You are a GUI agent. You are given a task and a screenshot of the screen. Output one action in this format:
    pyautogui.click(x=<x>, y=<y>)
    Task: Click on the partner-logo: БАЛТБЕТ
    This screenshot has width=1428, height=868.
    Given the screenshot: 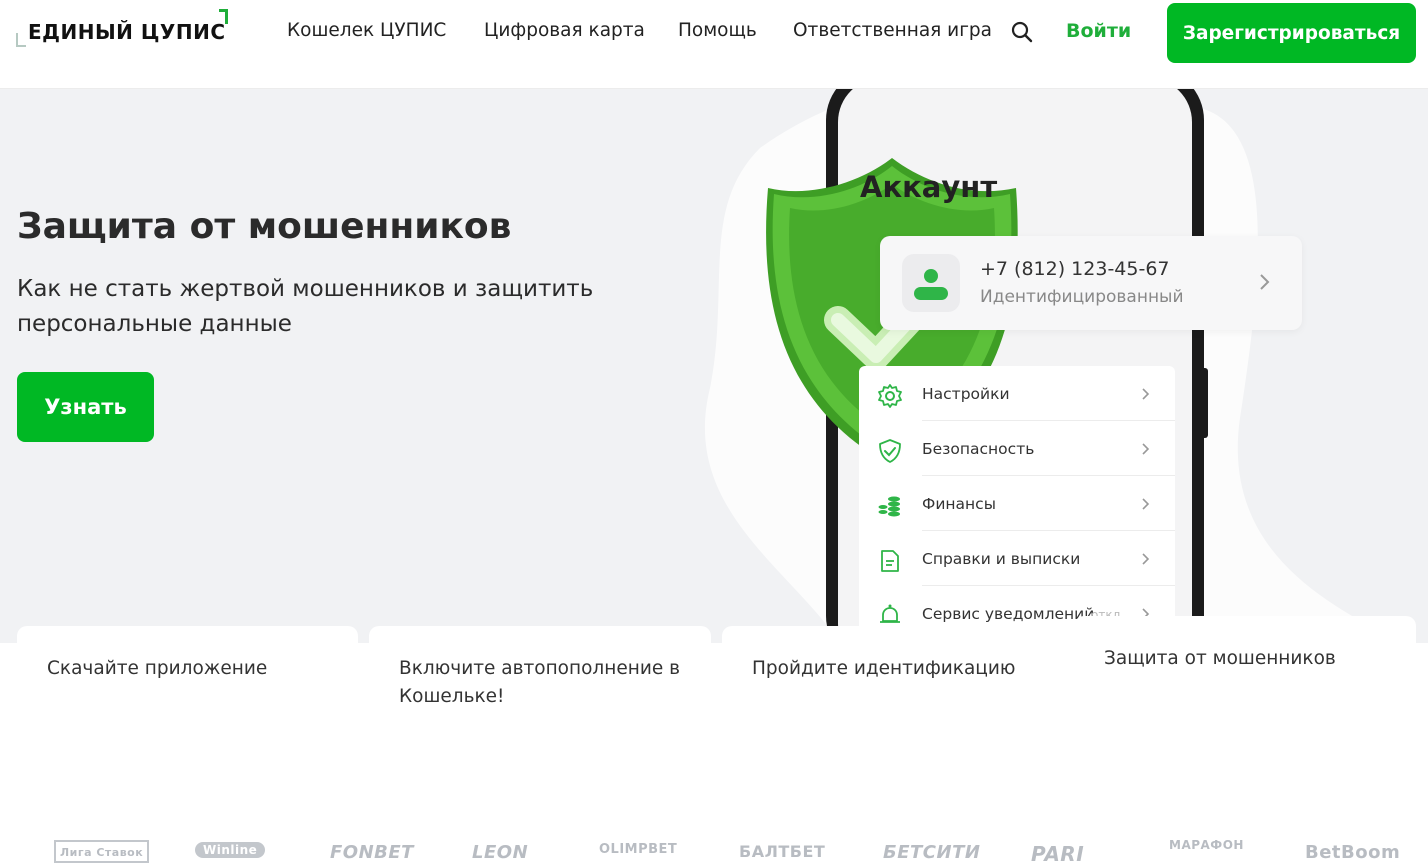 What is the action you would take?
    pyautogui.click(x=782, y=851)
    